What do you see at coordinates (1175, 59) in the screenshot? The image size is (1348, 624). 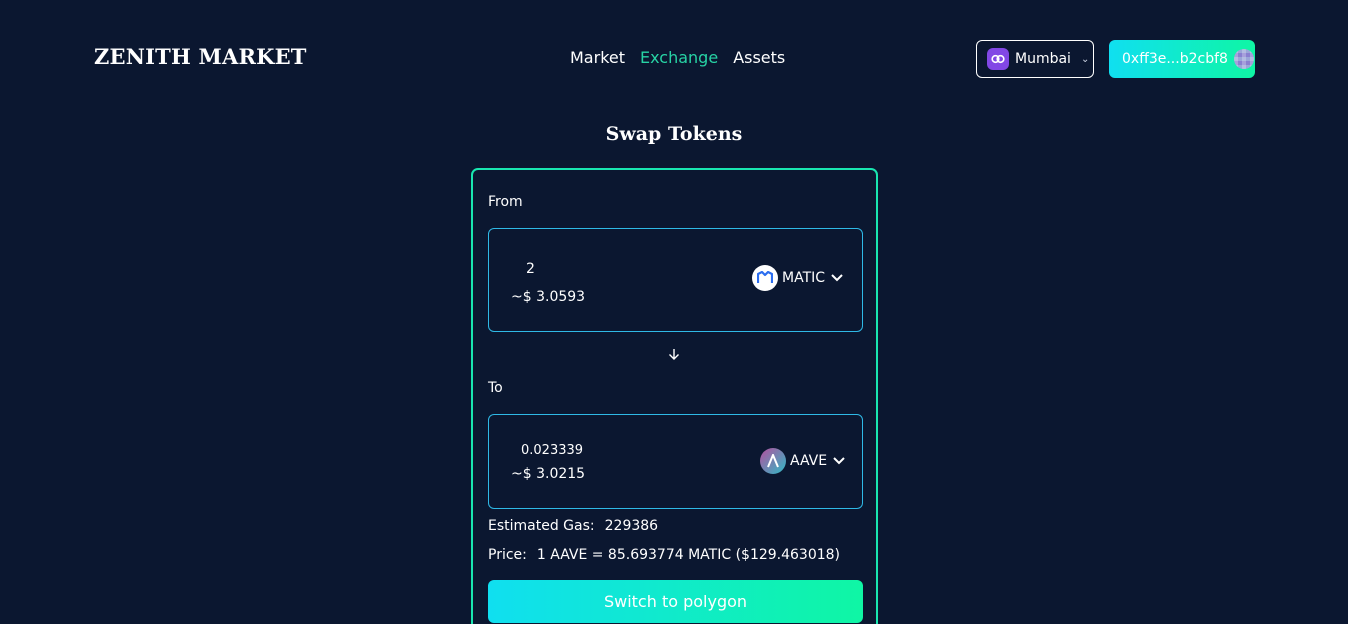 I see `wallet-address: 0xff3e...b2cbf8` at bounding box center [1175, 59].